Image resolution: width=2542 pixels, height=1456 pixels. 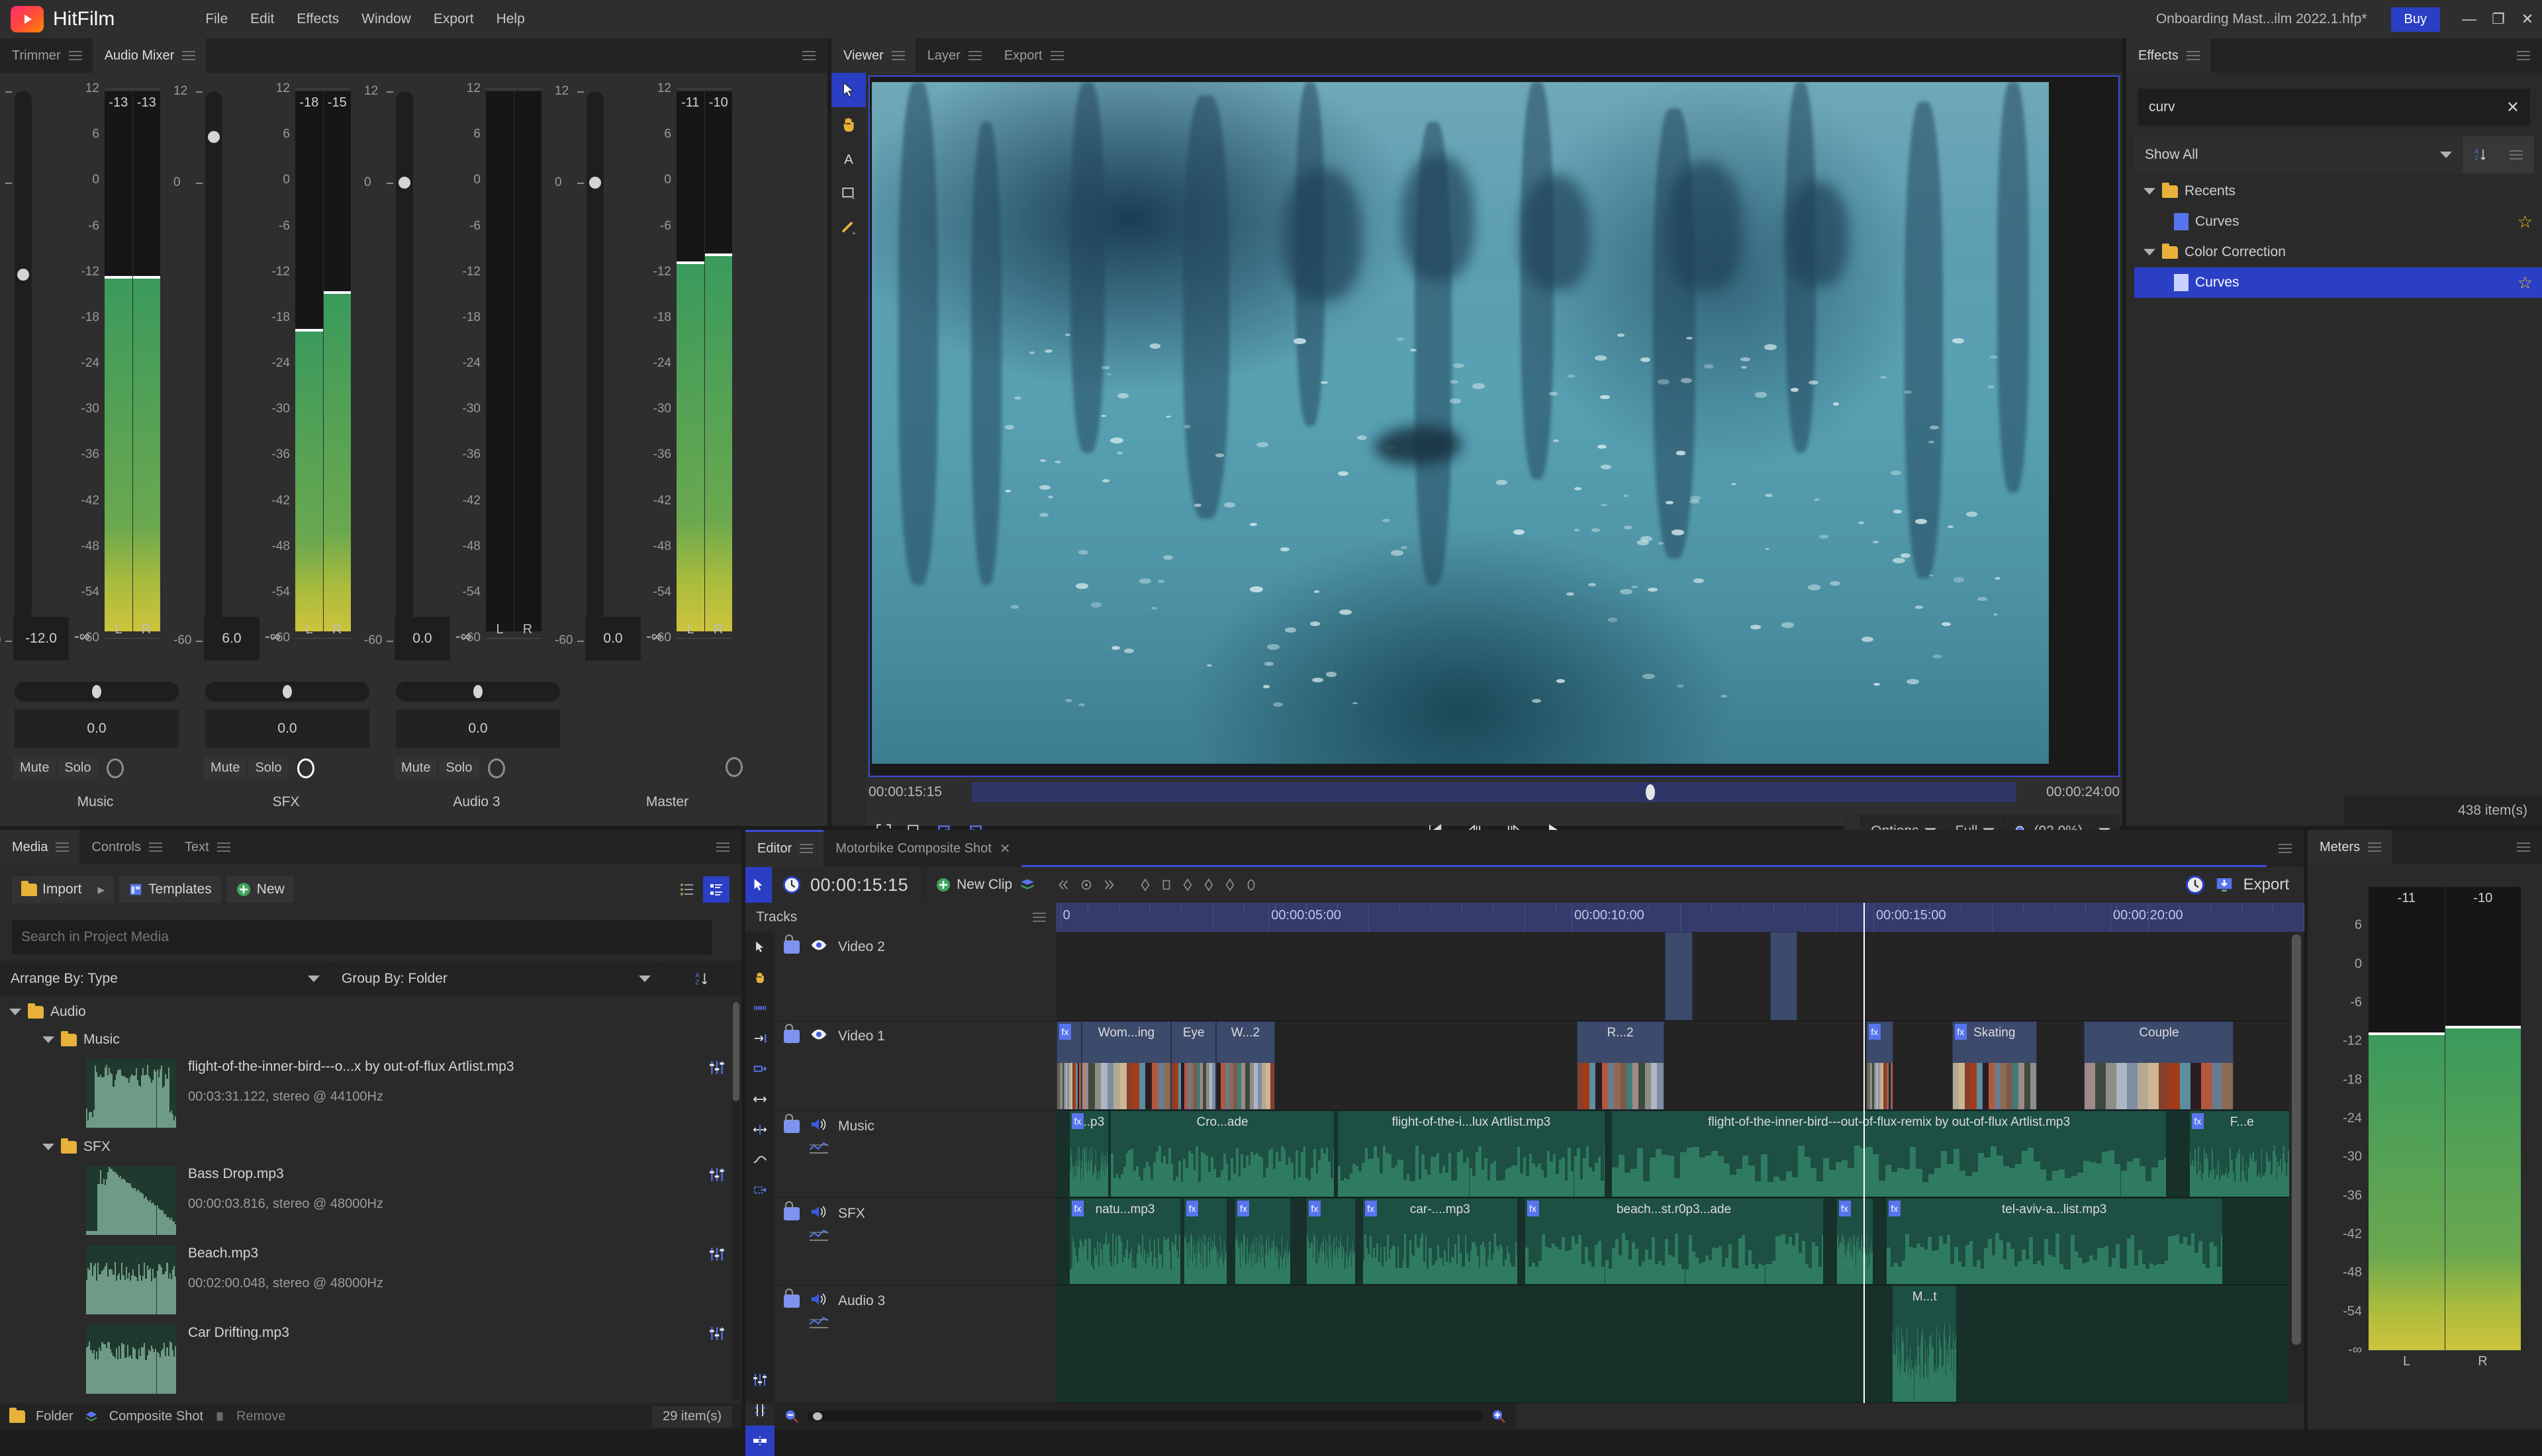 What do you see at coordinates (207, 847) in the screenshot?
I see `tab-text: Text` at bounding box center [207, 847].